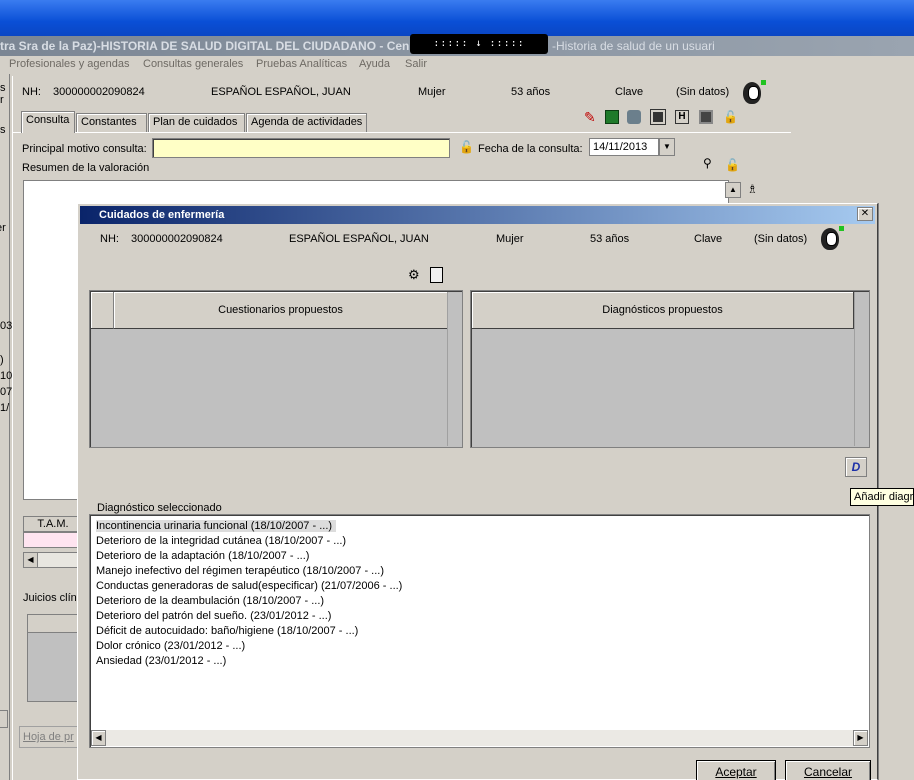 The width and height of the screenshot is (914, 780). What do you see at coordinates (708, 239) in the screenshot?
I see `clave-label: Clave` at bounding box center [708, 239].